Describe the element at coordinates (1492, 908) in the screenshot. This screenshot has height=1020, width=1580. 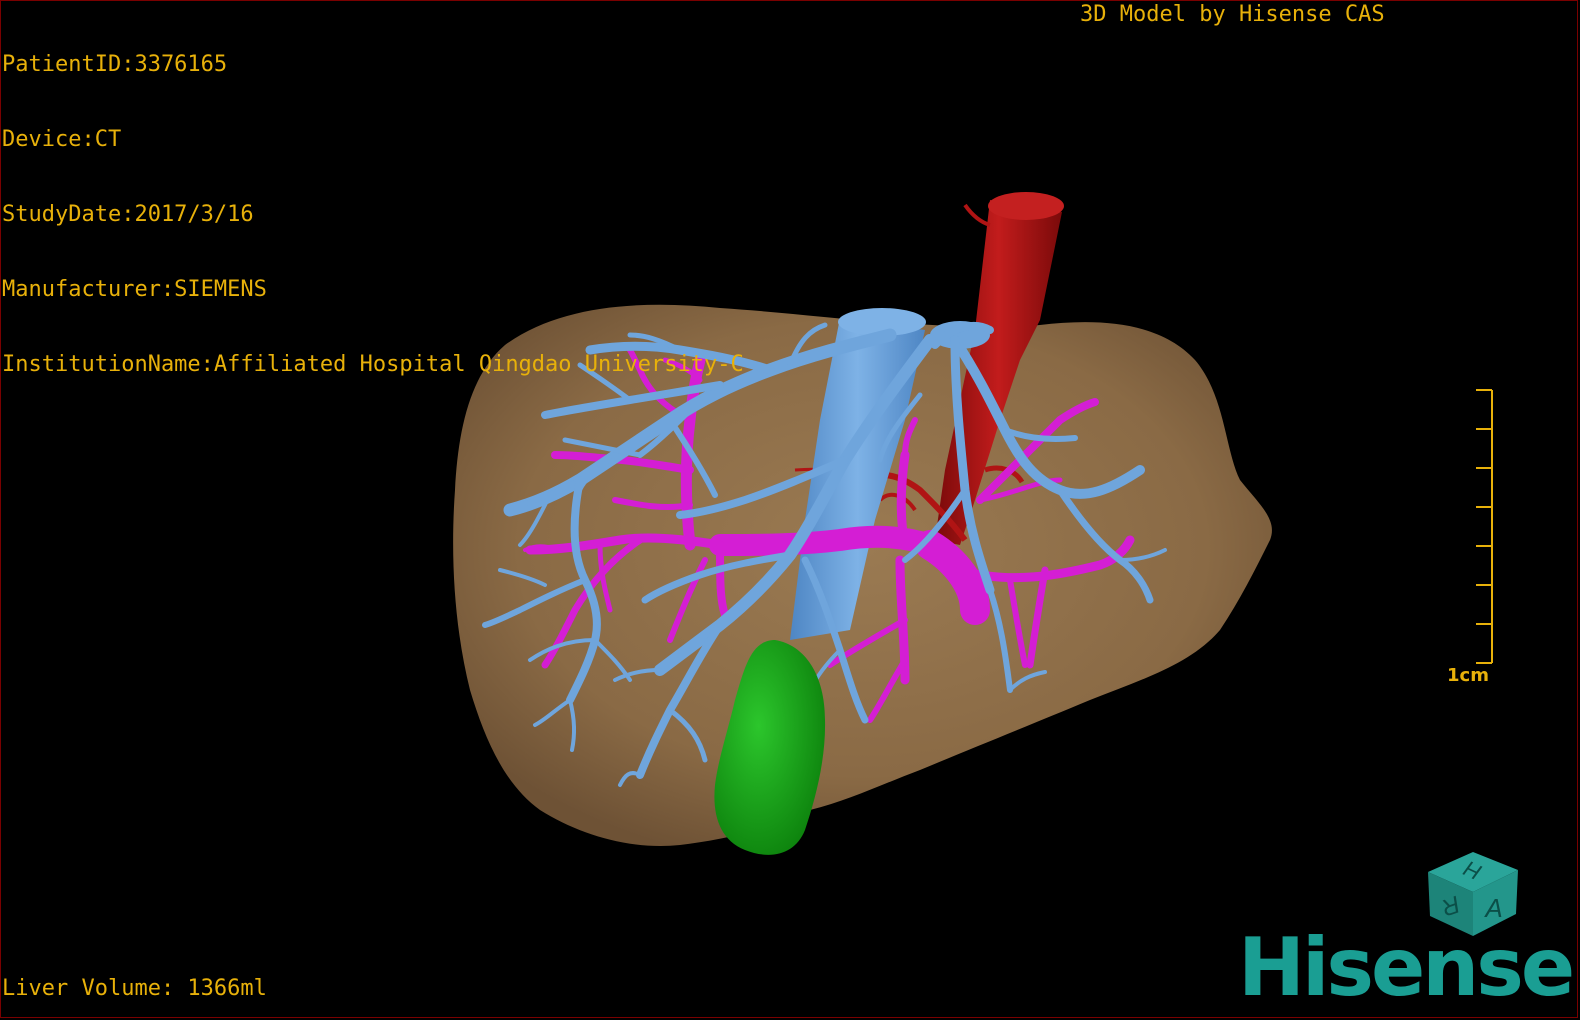
I see `cube-face-a: A` at that location.